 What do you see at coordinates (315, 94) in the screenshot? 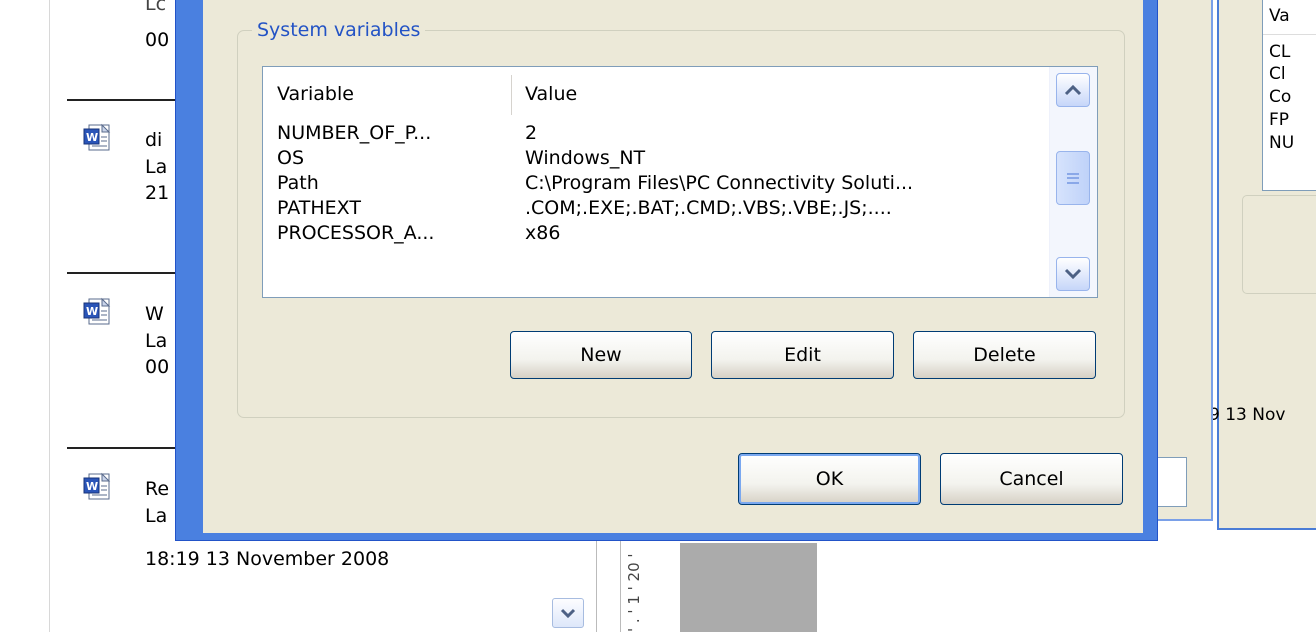
I see `column-header-variable: Variable` at bounding box center [315, 94].